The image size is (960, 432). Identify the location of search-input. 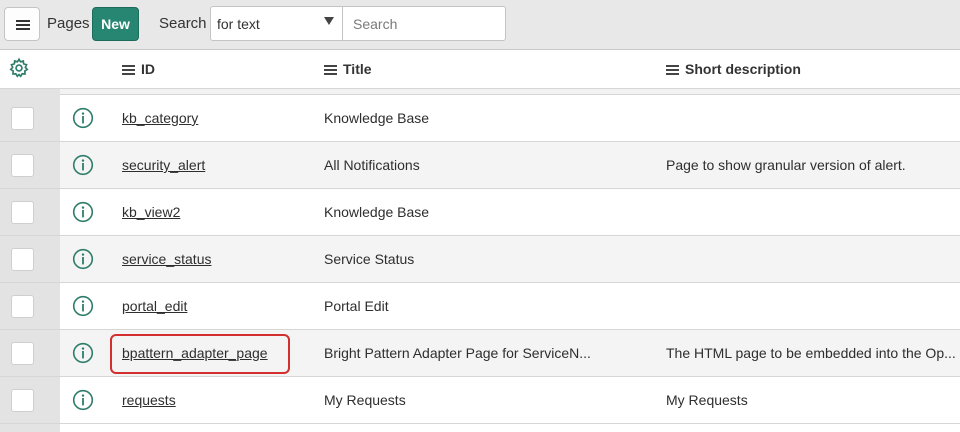
(424, 23).